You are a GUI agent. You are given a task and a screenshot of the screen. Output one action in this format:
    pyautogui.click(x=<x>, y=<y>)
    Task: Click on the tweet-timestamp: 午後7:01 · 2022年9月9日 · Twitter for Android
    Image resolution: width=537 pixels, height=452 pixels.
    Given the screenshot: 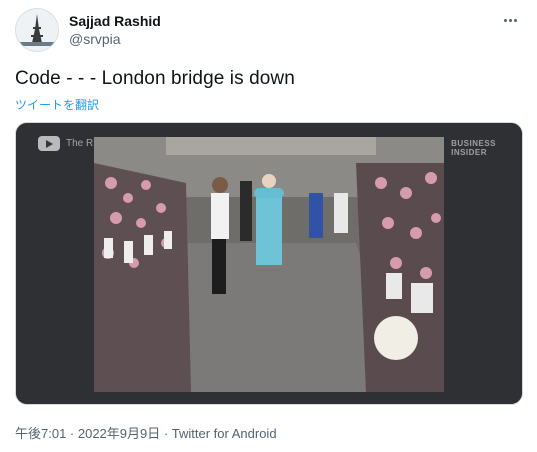 What is the action you would take?
    pyautogui.click(x=146, y=432)
    